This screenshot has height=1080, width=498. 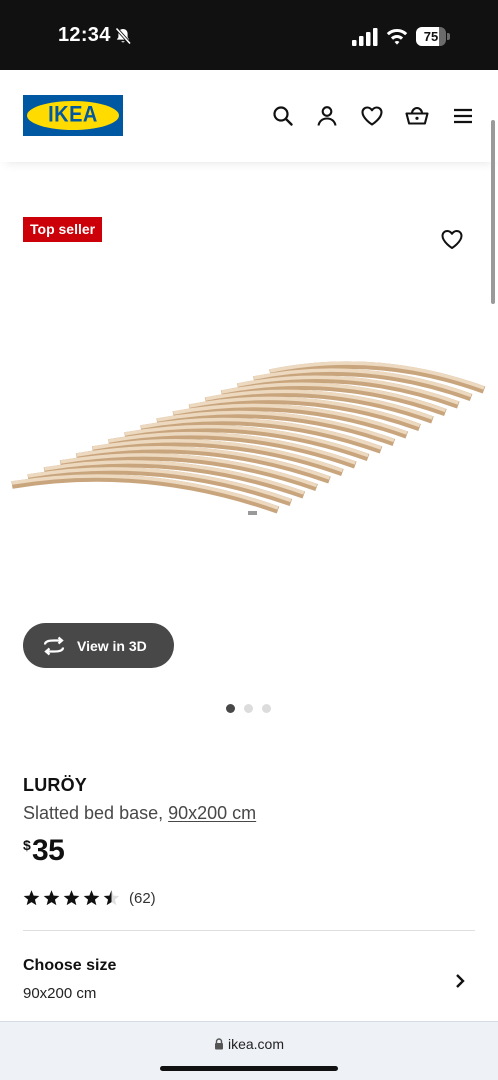 I want to click on status-bar: 12:34 75, so click(x=249, y=35).